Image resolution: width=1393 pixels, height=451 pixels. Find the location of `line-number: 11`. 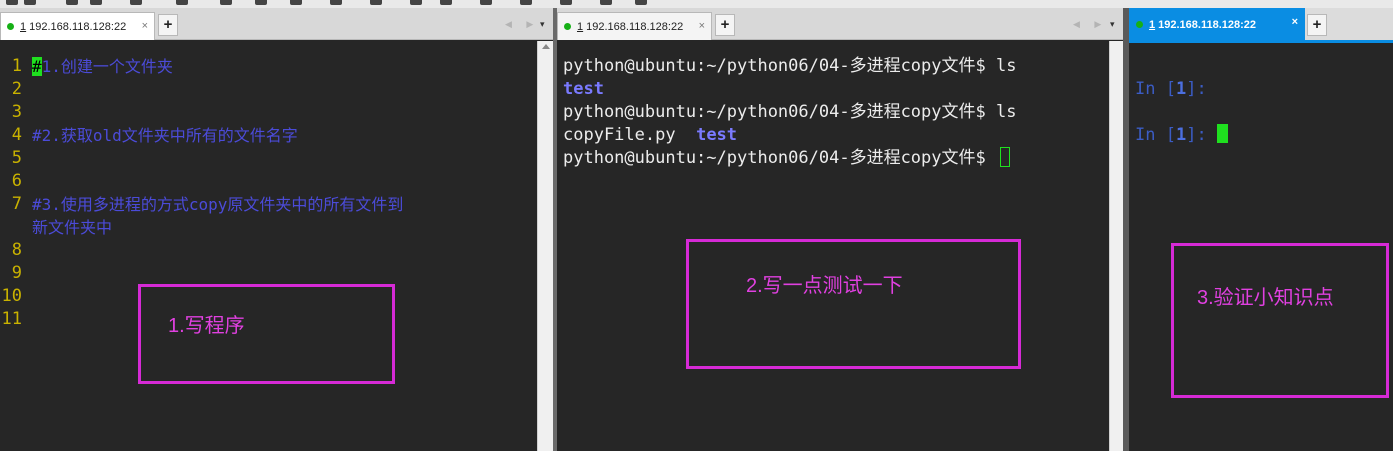

line-number: 11 is located at coordinates (11, 319).